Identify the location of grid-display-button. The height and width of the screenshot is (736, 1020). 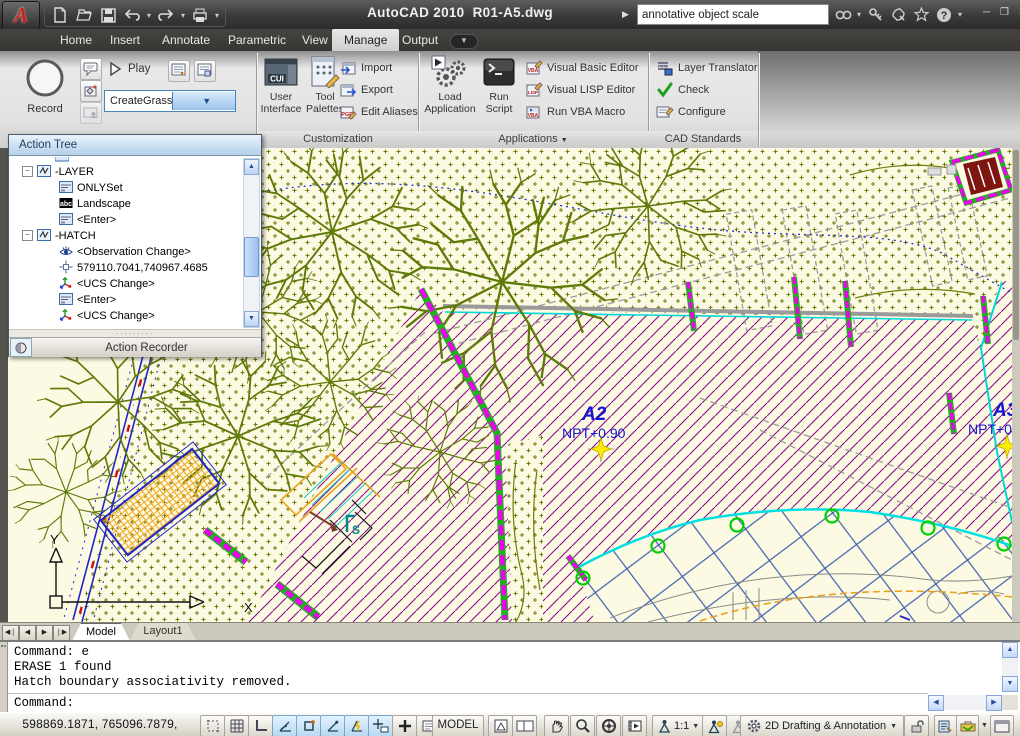
(236, 725).